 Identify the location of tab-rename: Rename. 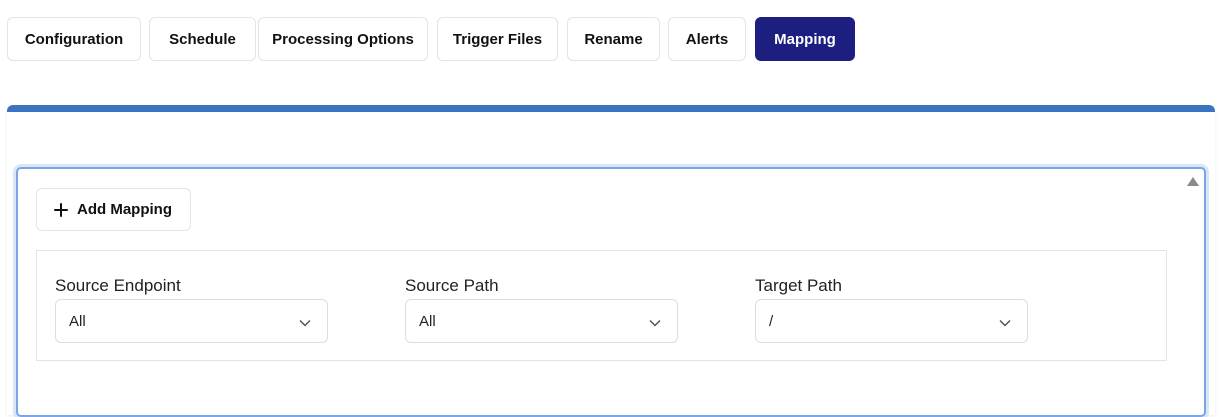
(613, 39).